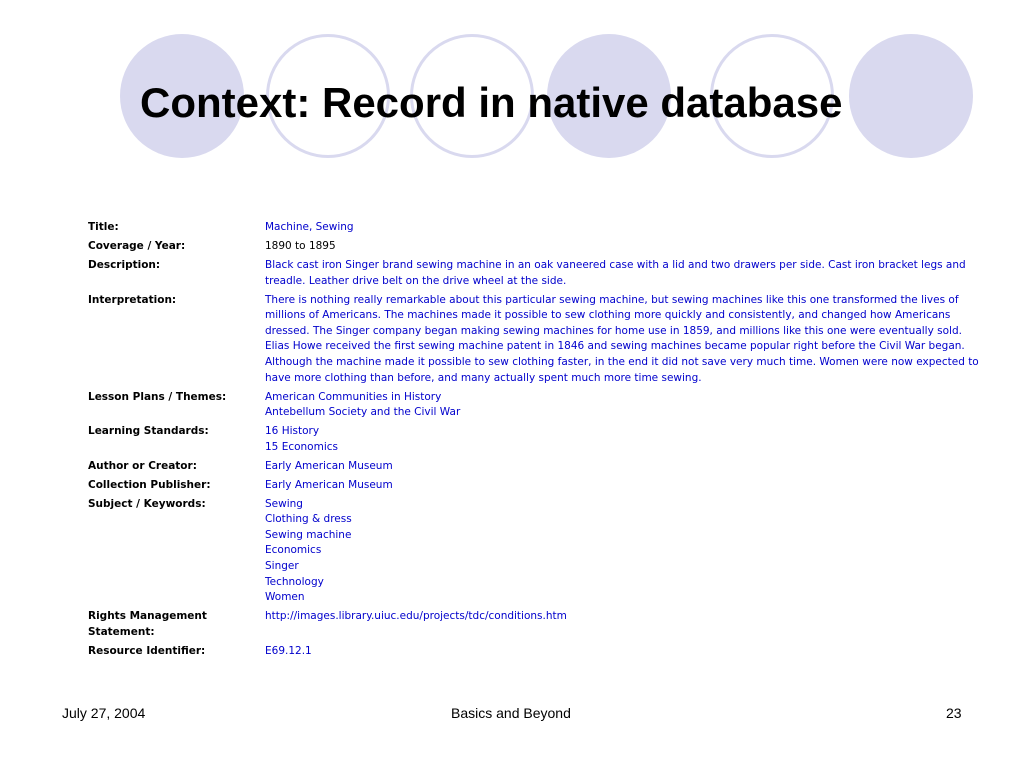 The height and width of the screenshot is (768, 1024). I want to click on slide-title: Context: Record in native database, so click(491, 102).